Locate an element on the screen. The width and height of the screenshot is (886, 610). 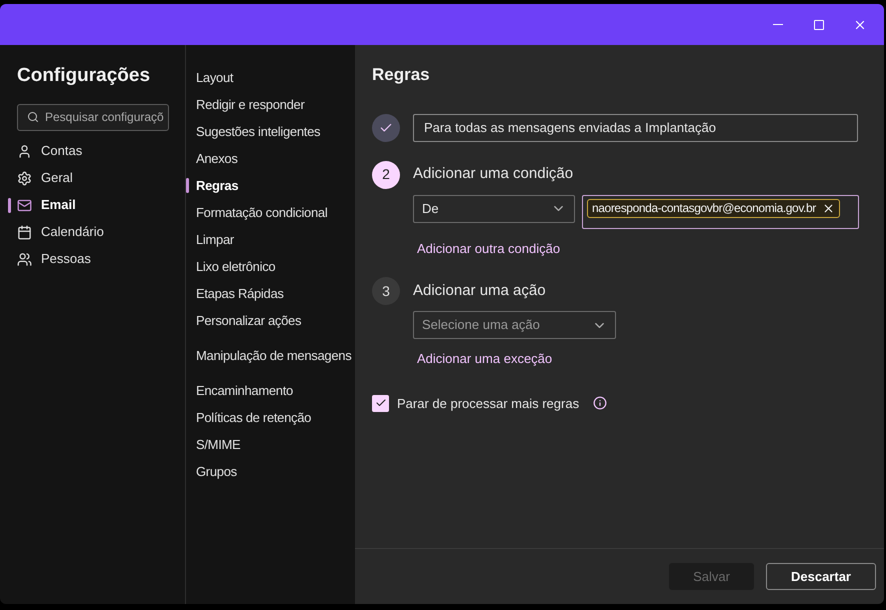
step-heading: Adicionar uma ação is located at coordinates (479, 290).